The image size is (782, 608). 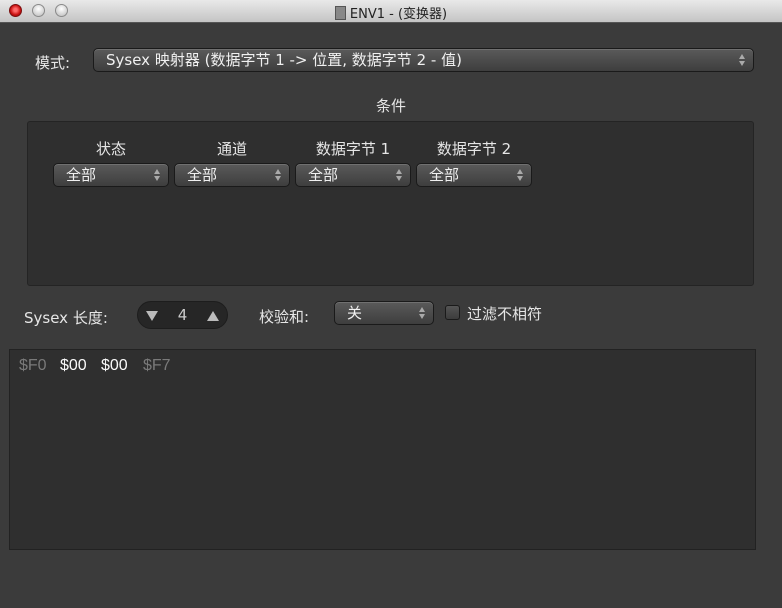 I want to click on checksum-label: 校验和:, so click(x=284, y=317).